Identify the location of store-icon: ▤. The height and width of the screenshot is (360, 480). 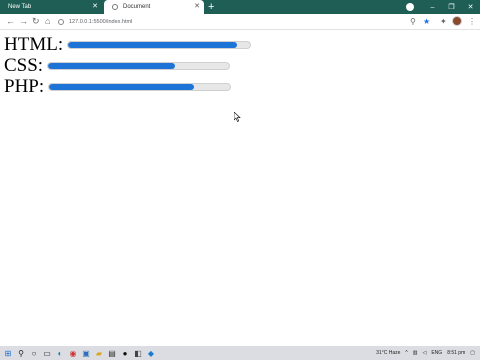
(112, 353).